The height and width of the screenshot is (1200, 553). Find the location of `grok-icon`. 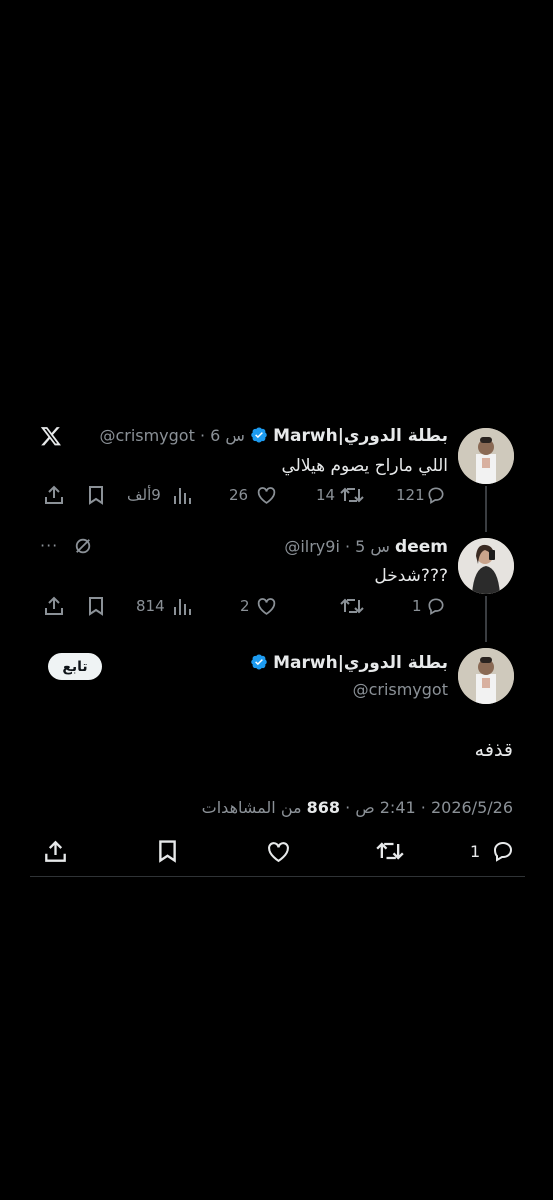

grok-icon is located at coordinates (83, 546).